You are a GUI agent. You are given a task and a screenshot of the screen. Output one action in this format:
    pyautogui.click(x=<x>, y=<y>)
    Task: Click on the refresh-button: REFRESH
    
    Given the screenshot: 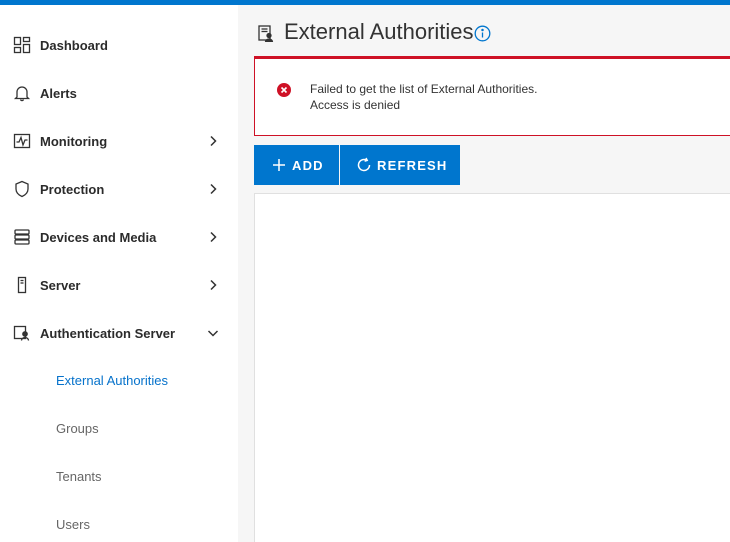 What is the action you would take?
    pyautogui.click(x=400, y=165)
    